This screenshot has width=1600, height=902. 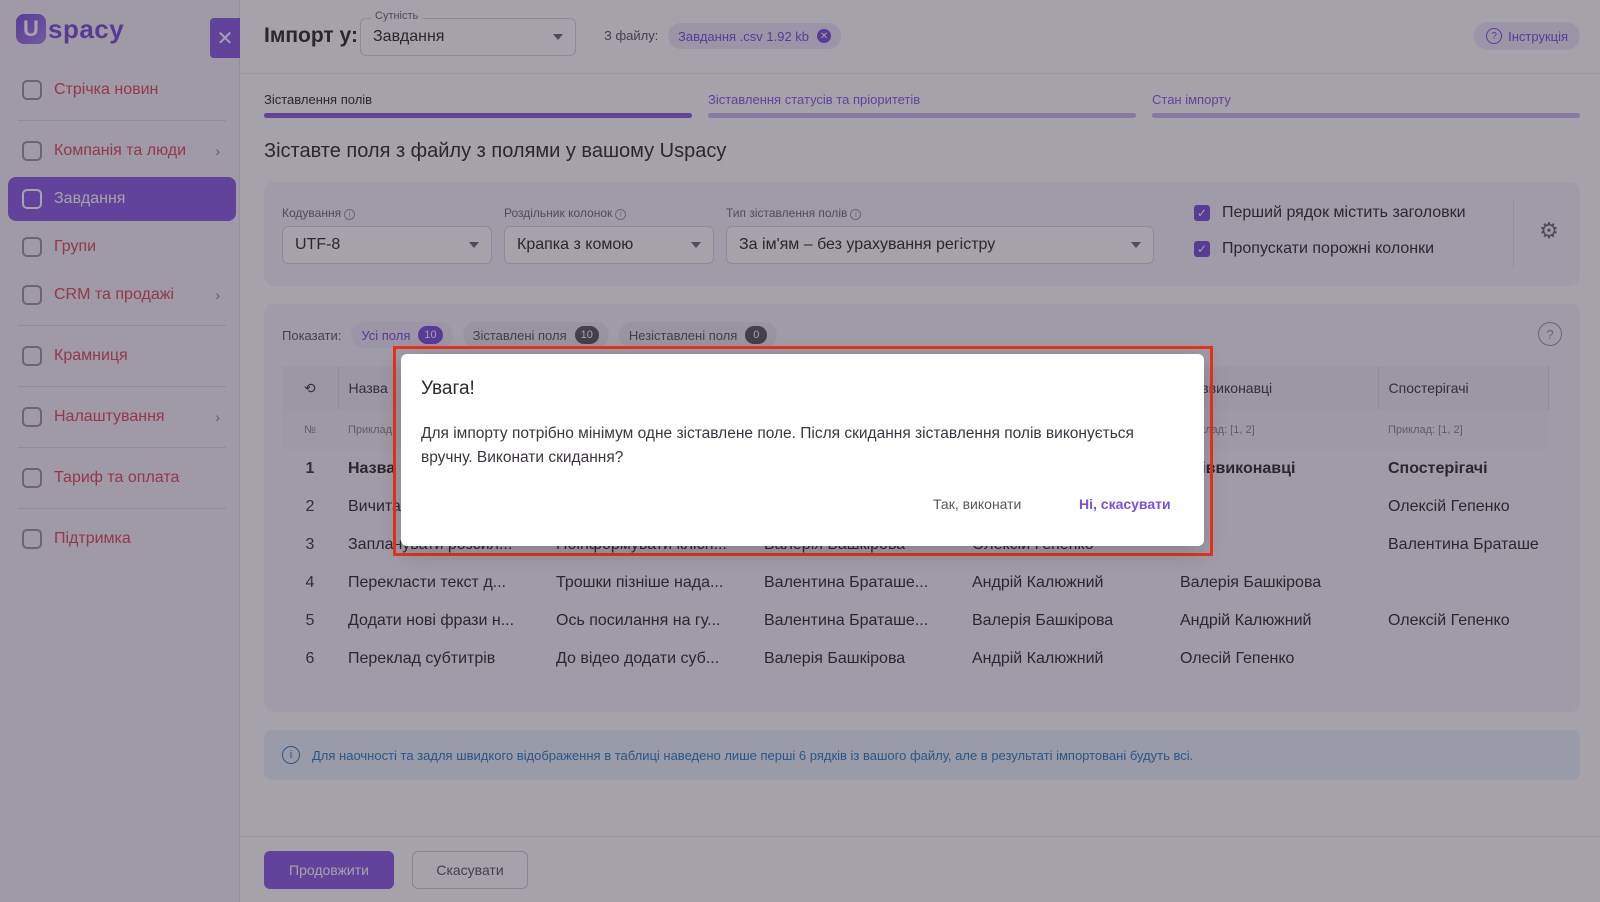 What do you see at coordinates (977, 504) in the screenshot?
I see `confirm-reset-button: Так, виконати` at bounding box center [977, 504].